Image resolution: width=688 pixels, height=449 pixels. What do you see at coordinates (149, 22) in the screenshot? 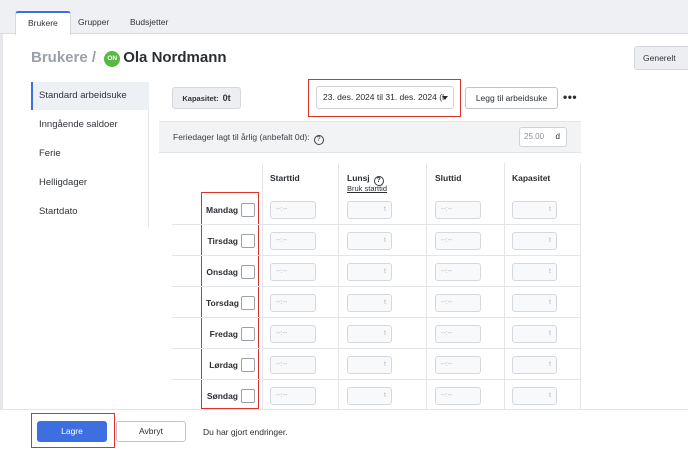
I see `tab-budsjetter: Budsjetter` at bounding box center [149, 22].